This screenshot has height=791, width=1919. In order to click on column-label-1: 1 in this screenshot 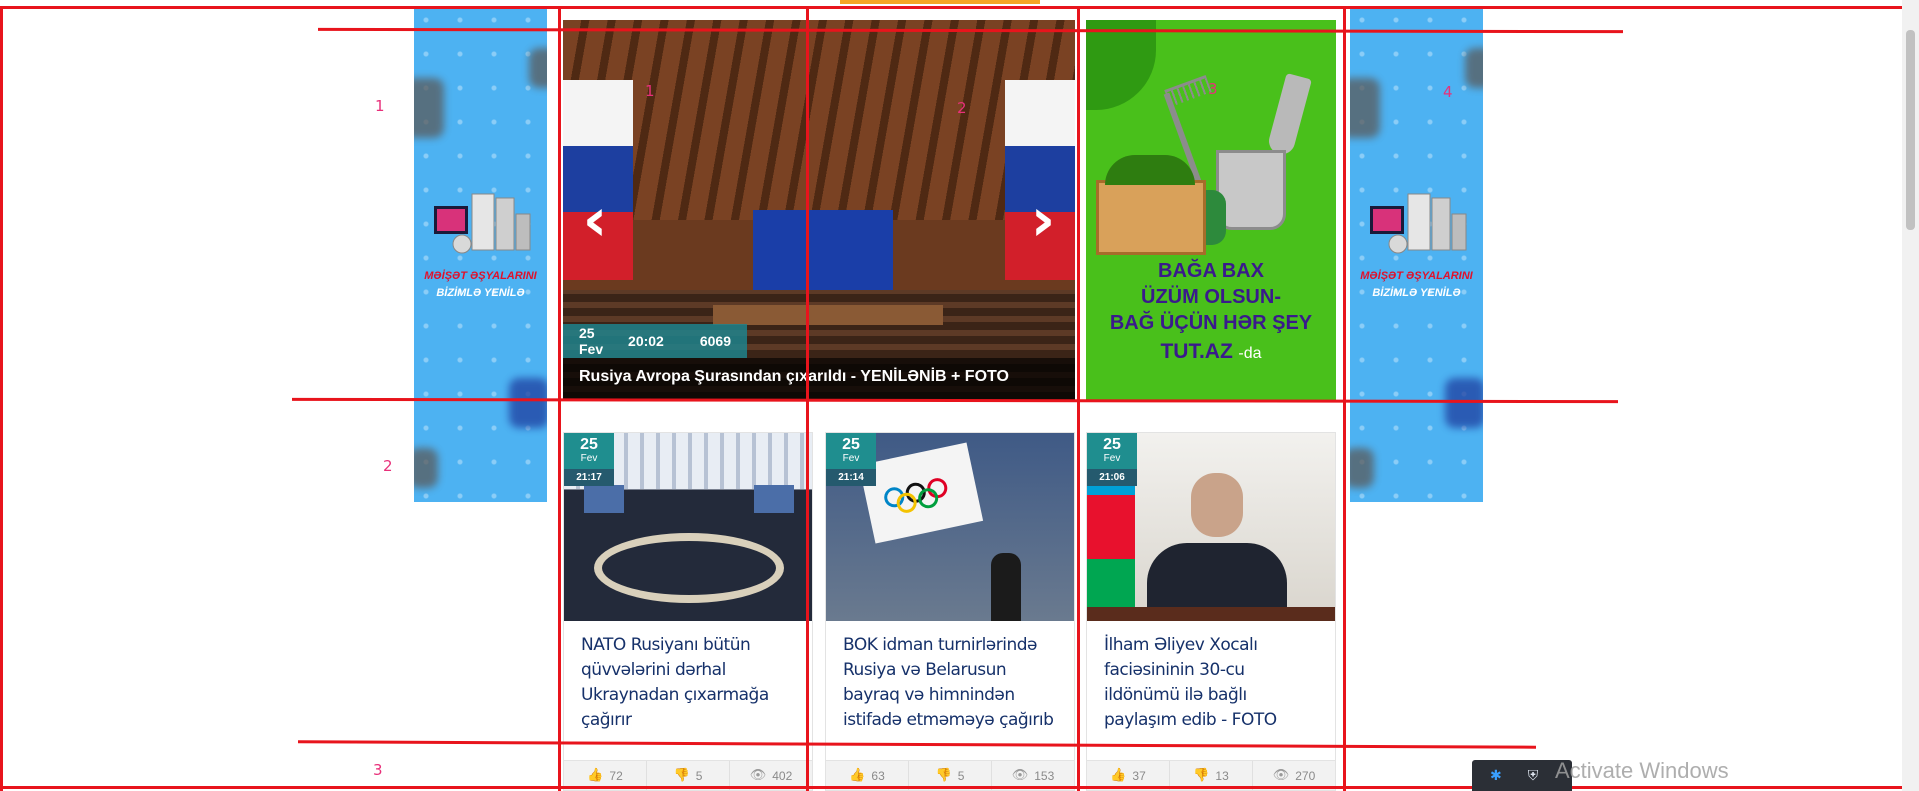, I will do `click(650, 91)`.